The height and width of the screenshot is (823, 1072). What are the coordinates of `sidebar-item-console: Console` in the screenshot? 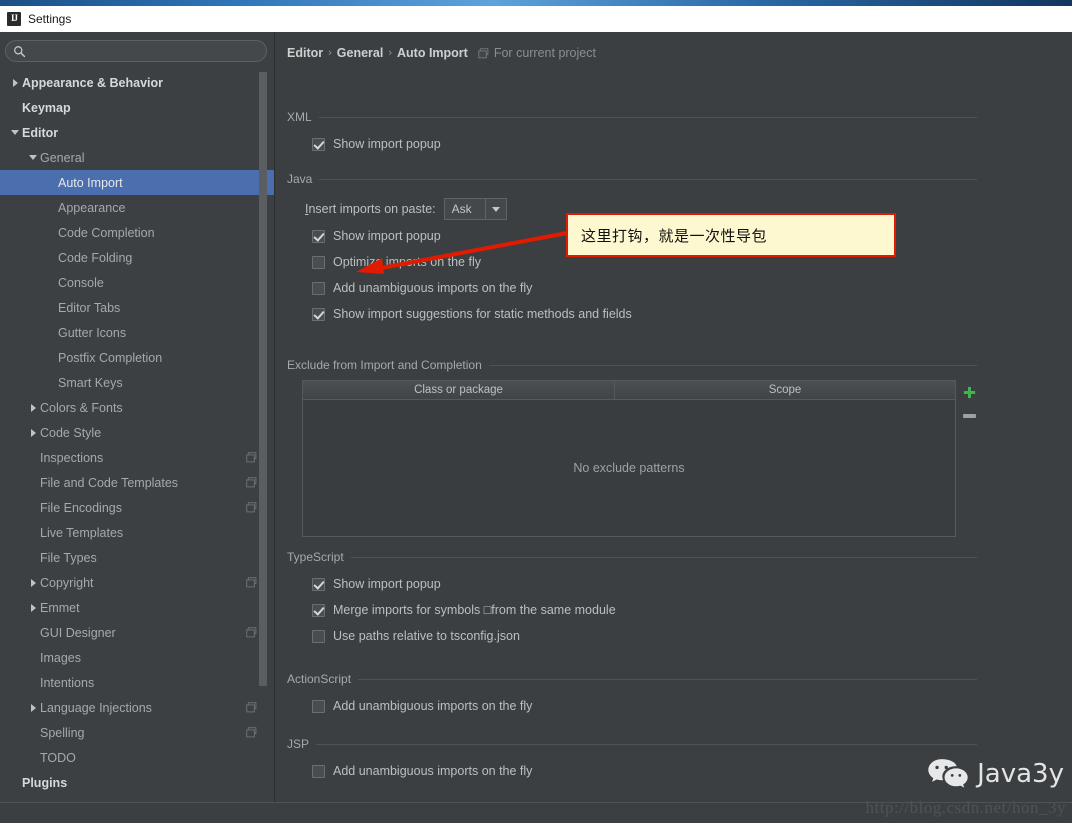 It's located at (137, 282).